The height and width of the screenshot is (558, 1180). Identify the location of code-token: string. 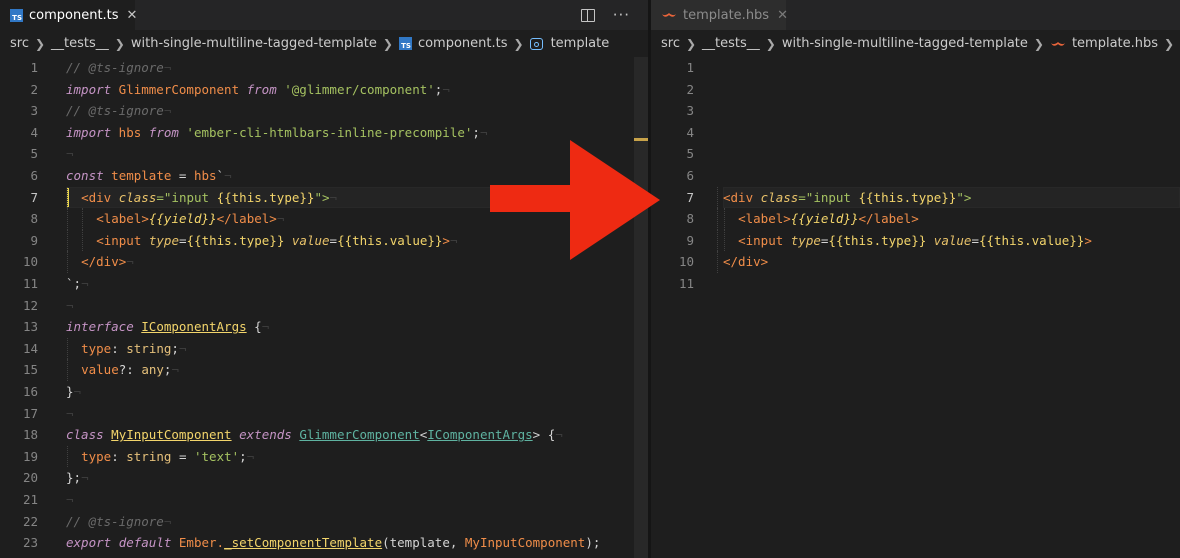
(145, 456).